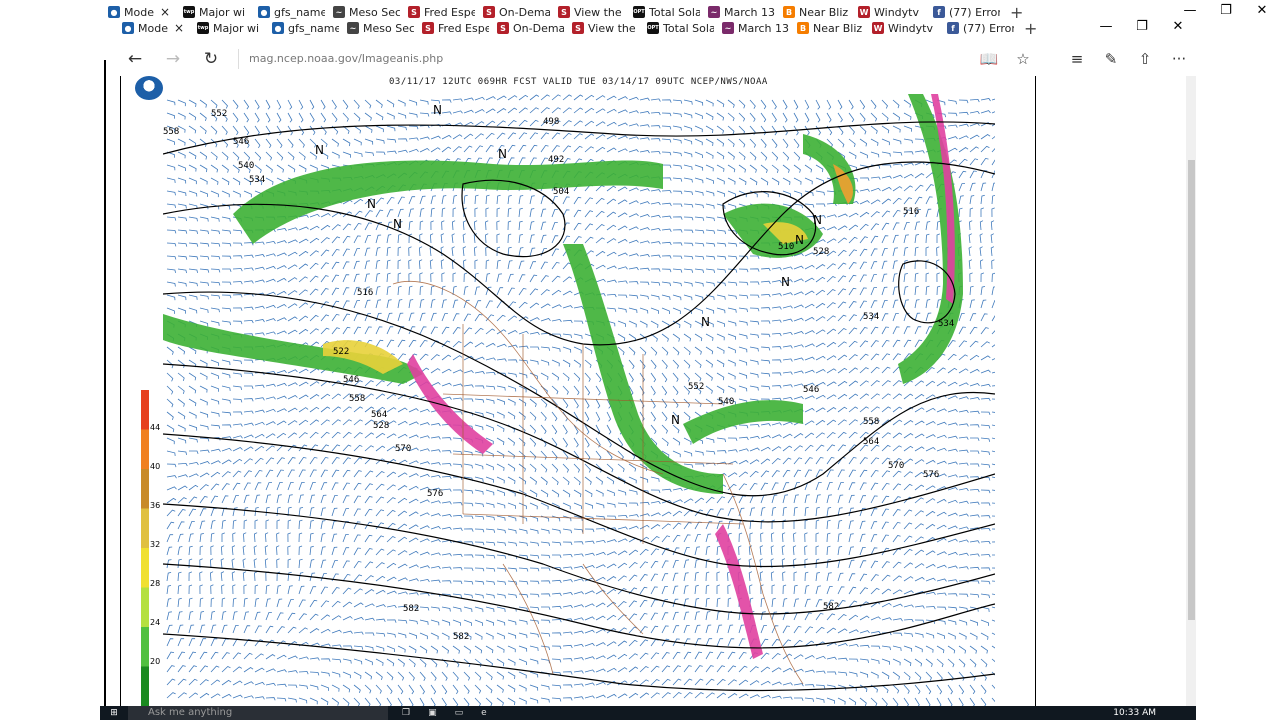 The height and width of the screenshot is (720, 1280). Describe the element at coordinates (380, 28) in the screenshot. I see `tab-3: ~ Meso Sec` at that location.